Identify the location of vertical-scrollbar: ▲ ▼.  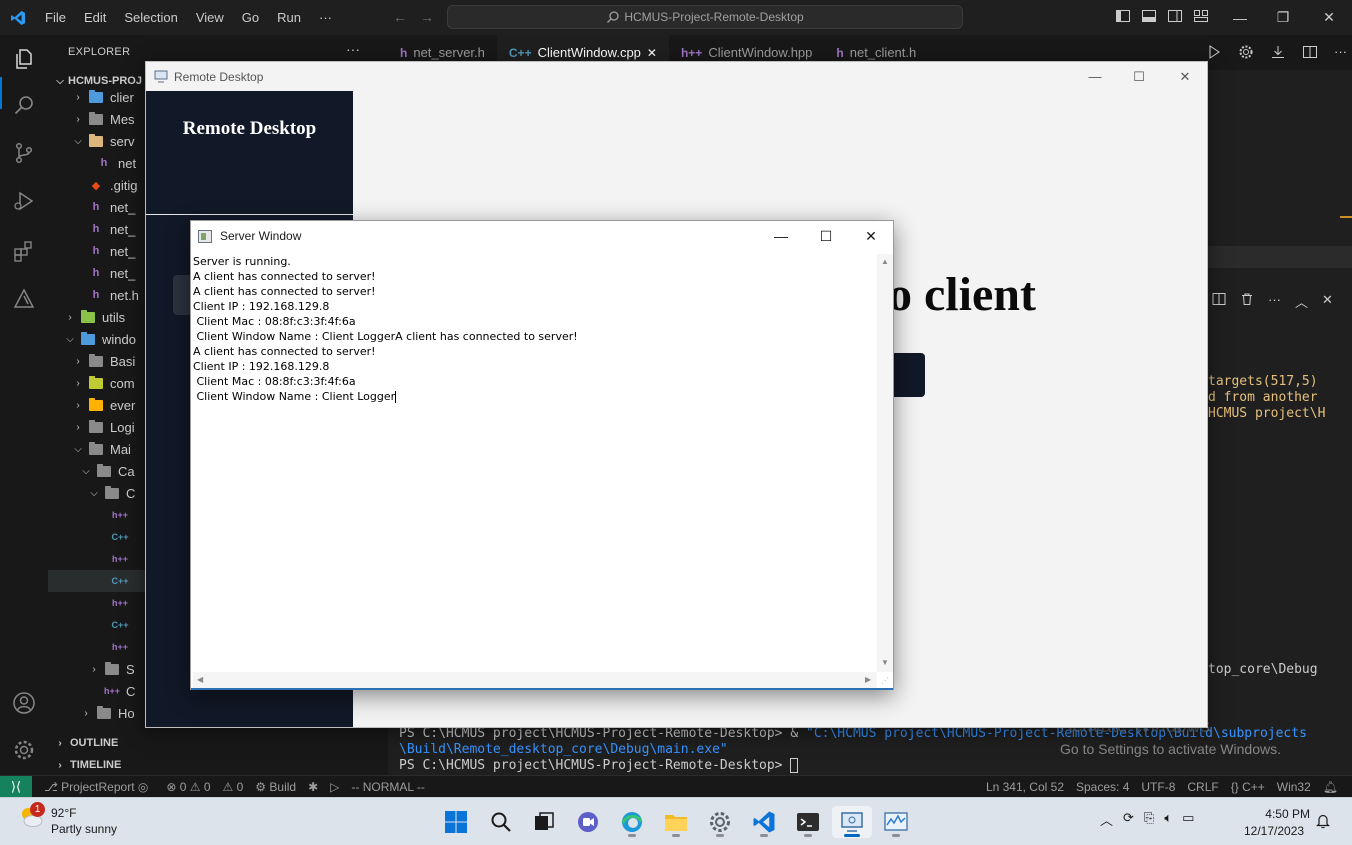
(885, 463).